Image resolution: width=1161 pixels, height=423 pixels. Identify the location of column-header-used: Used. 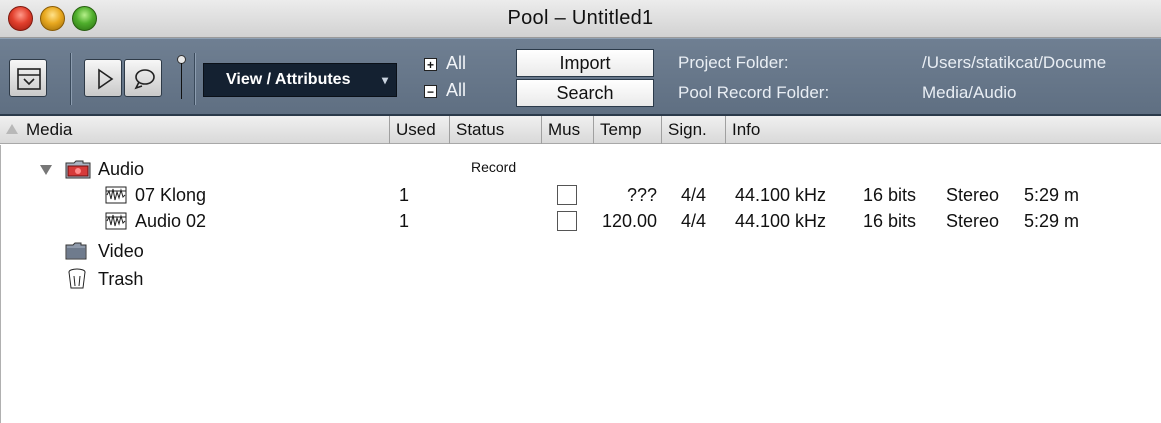
(420, 130).